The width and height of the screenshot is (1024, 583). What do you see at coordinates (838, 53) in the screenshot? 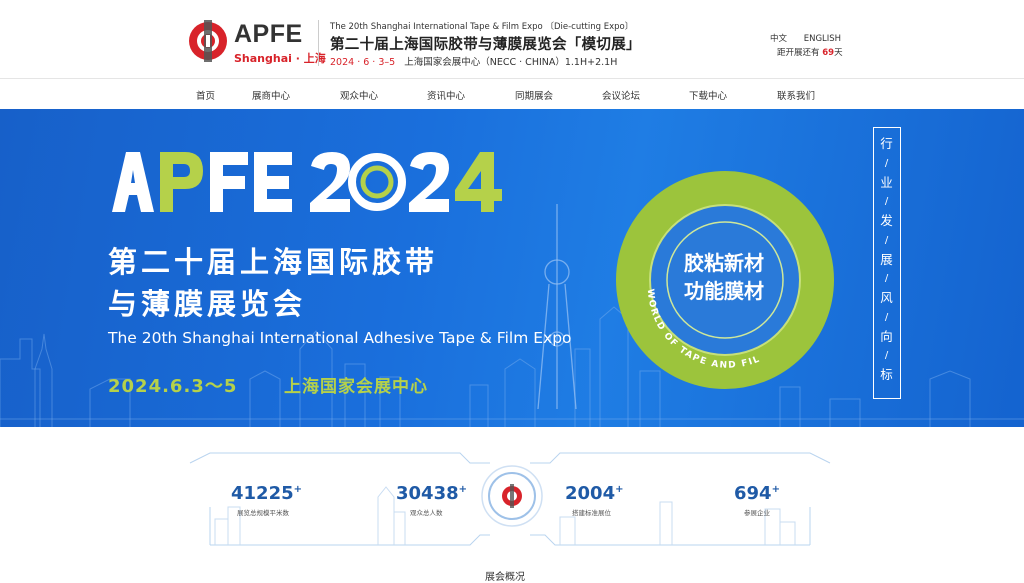
I see `countdown-suffix: 天` at bounding box center [838, 53].